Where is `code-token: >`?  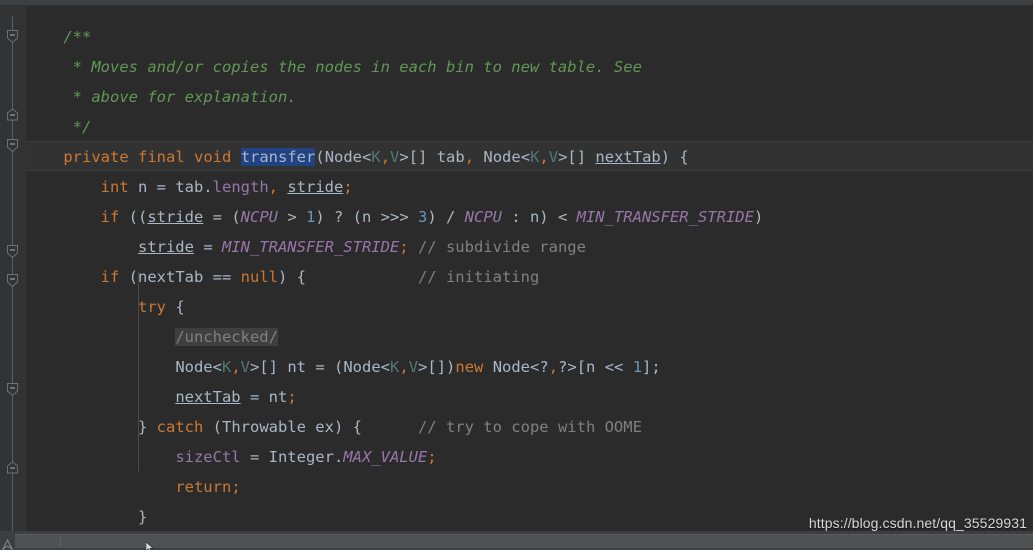
code-token: > is located at coordinates (291, 217).